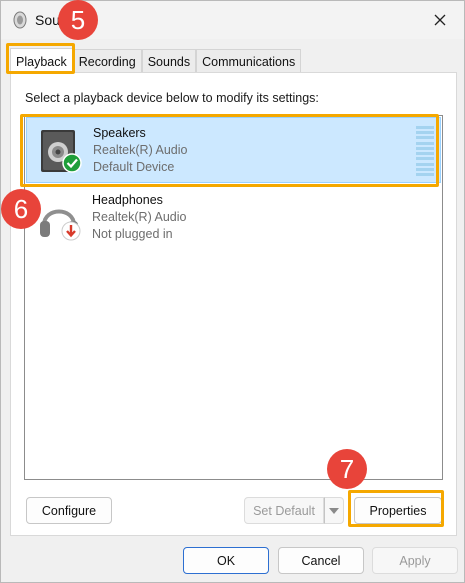 This screenshot has height=583, width=465. I want to click on ok-button: OK, so click(226, 560).